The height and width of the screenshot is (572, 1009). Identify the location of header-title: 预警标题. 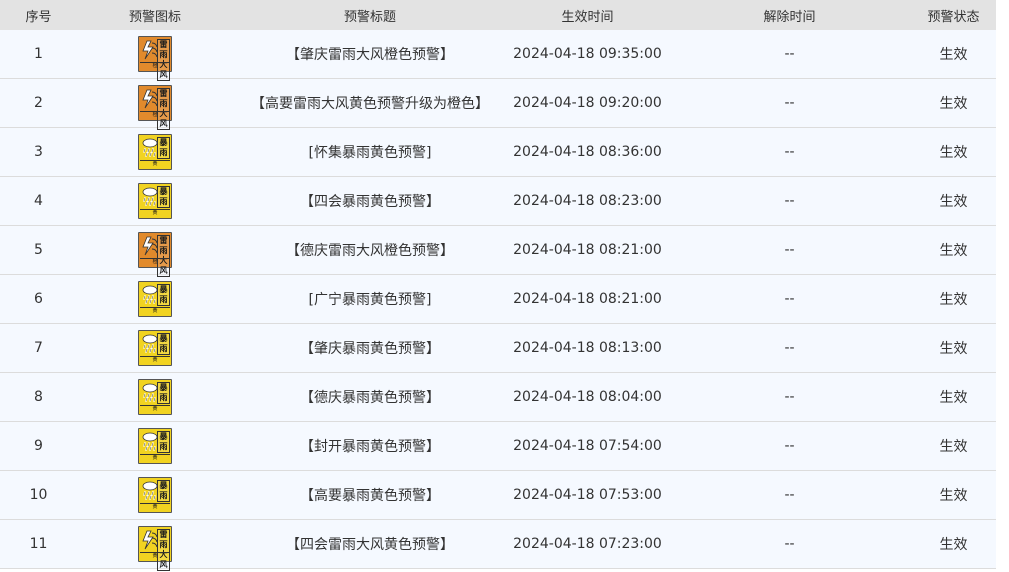
(369, 17).